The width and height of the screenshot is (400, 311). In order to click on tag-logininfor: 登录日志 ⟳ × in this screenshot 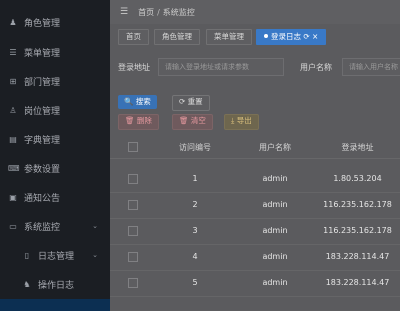, I will do `click(291, 37)`.